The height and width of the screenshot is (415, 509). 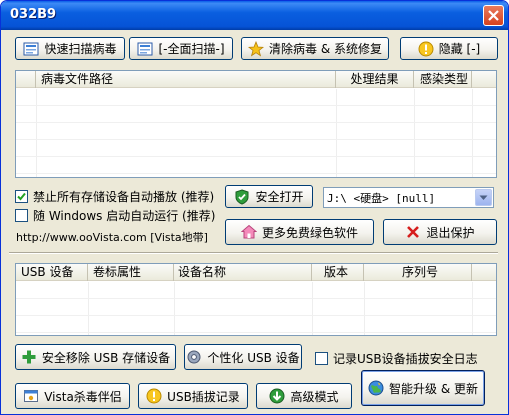 I want to click on shield-icon, so click(x=242, y=196).